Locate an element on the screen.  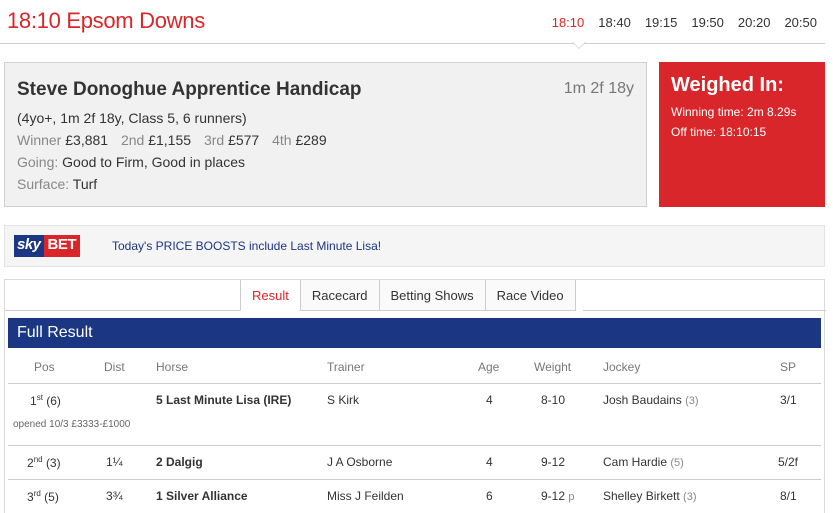
result-dist: 3¾ is located at coordinates (114, 496).